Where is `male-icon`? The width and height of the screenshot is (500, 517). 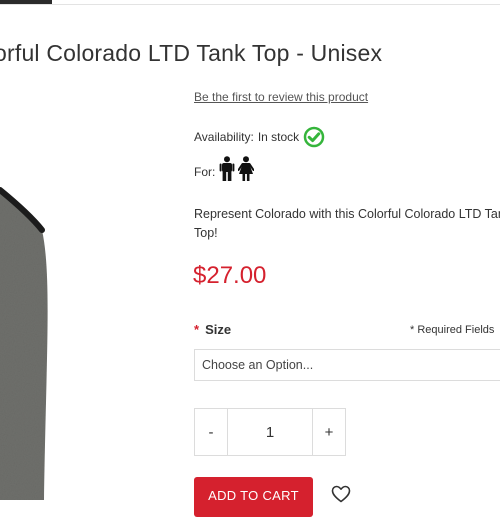
male-icon is located at coordinates (227, 169).